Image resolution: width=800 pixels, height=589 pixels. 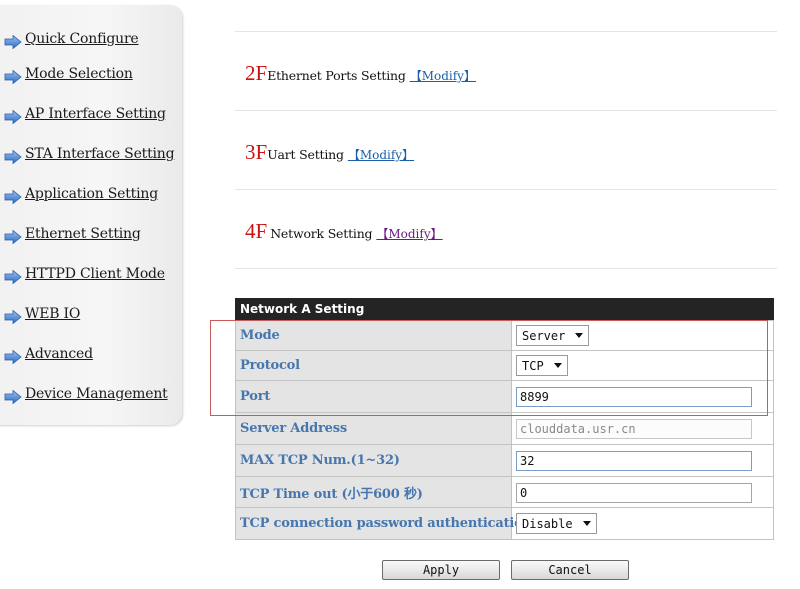 What do you see at coordinates (336, 75) in the screenshot?
I see `floor-title: Ethernet Ports Setting` at bounding box center [336, 75].